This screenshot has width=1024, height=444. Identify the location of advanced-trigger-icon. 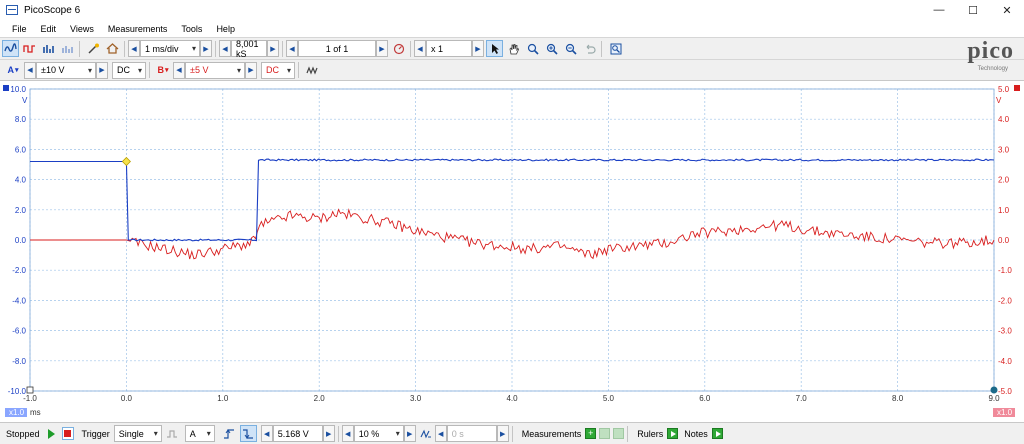
(172, 433).